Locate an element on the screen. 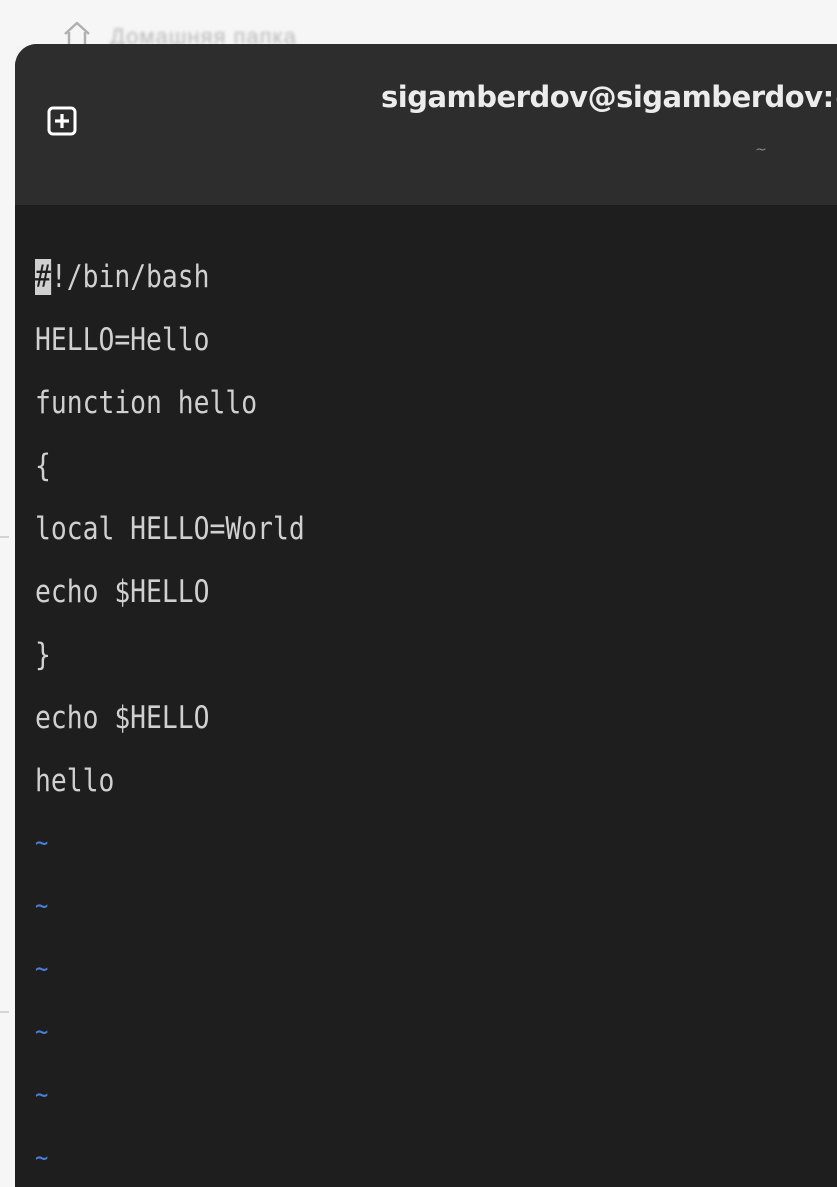 The width and height of the screenshot is (837, 1187). code-line: local HELLO=World is located at coordinates (170, 529).